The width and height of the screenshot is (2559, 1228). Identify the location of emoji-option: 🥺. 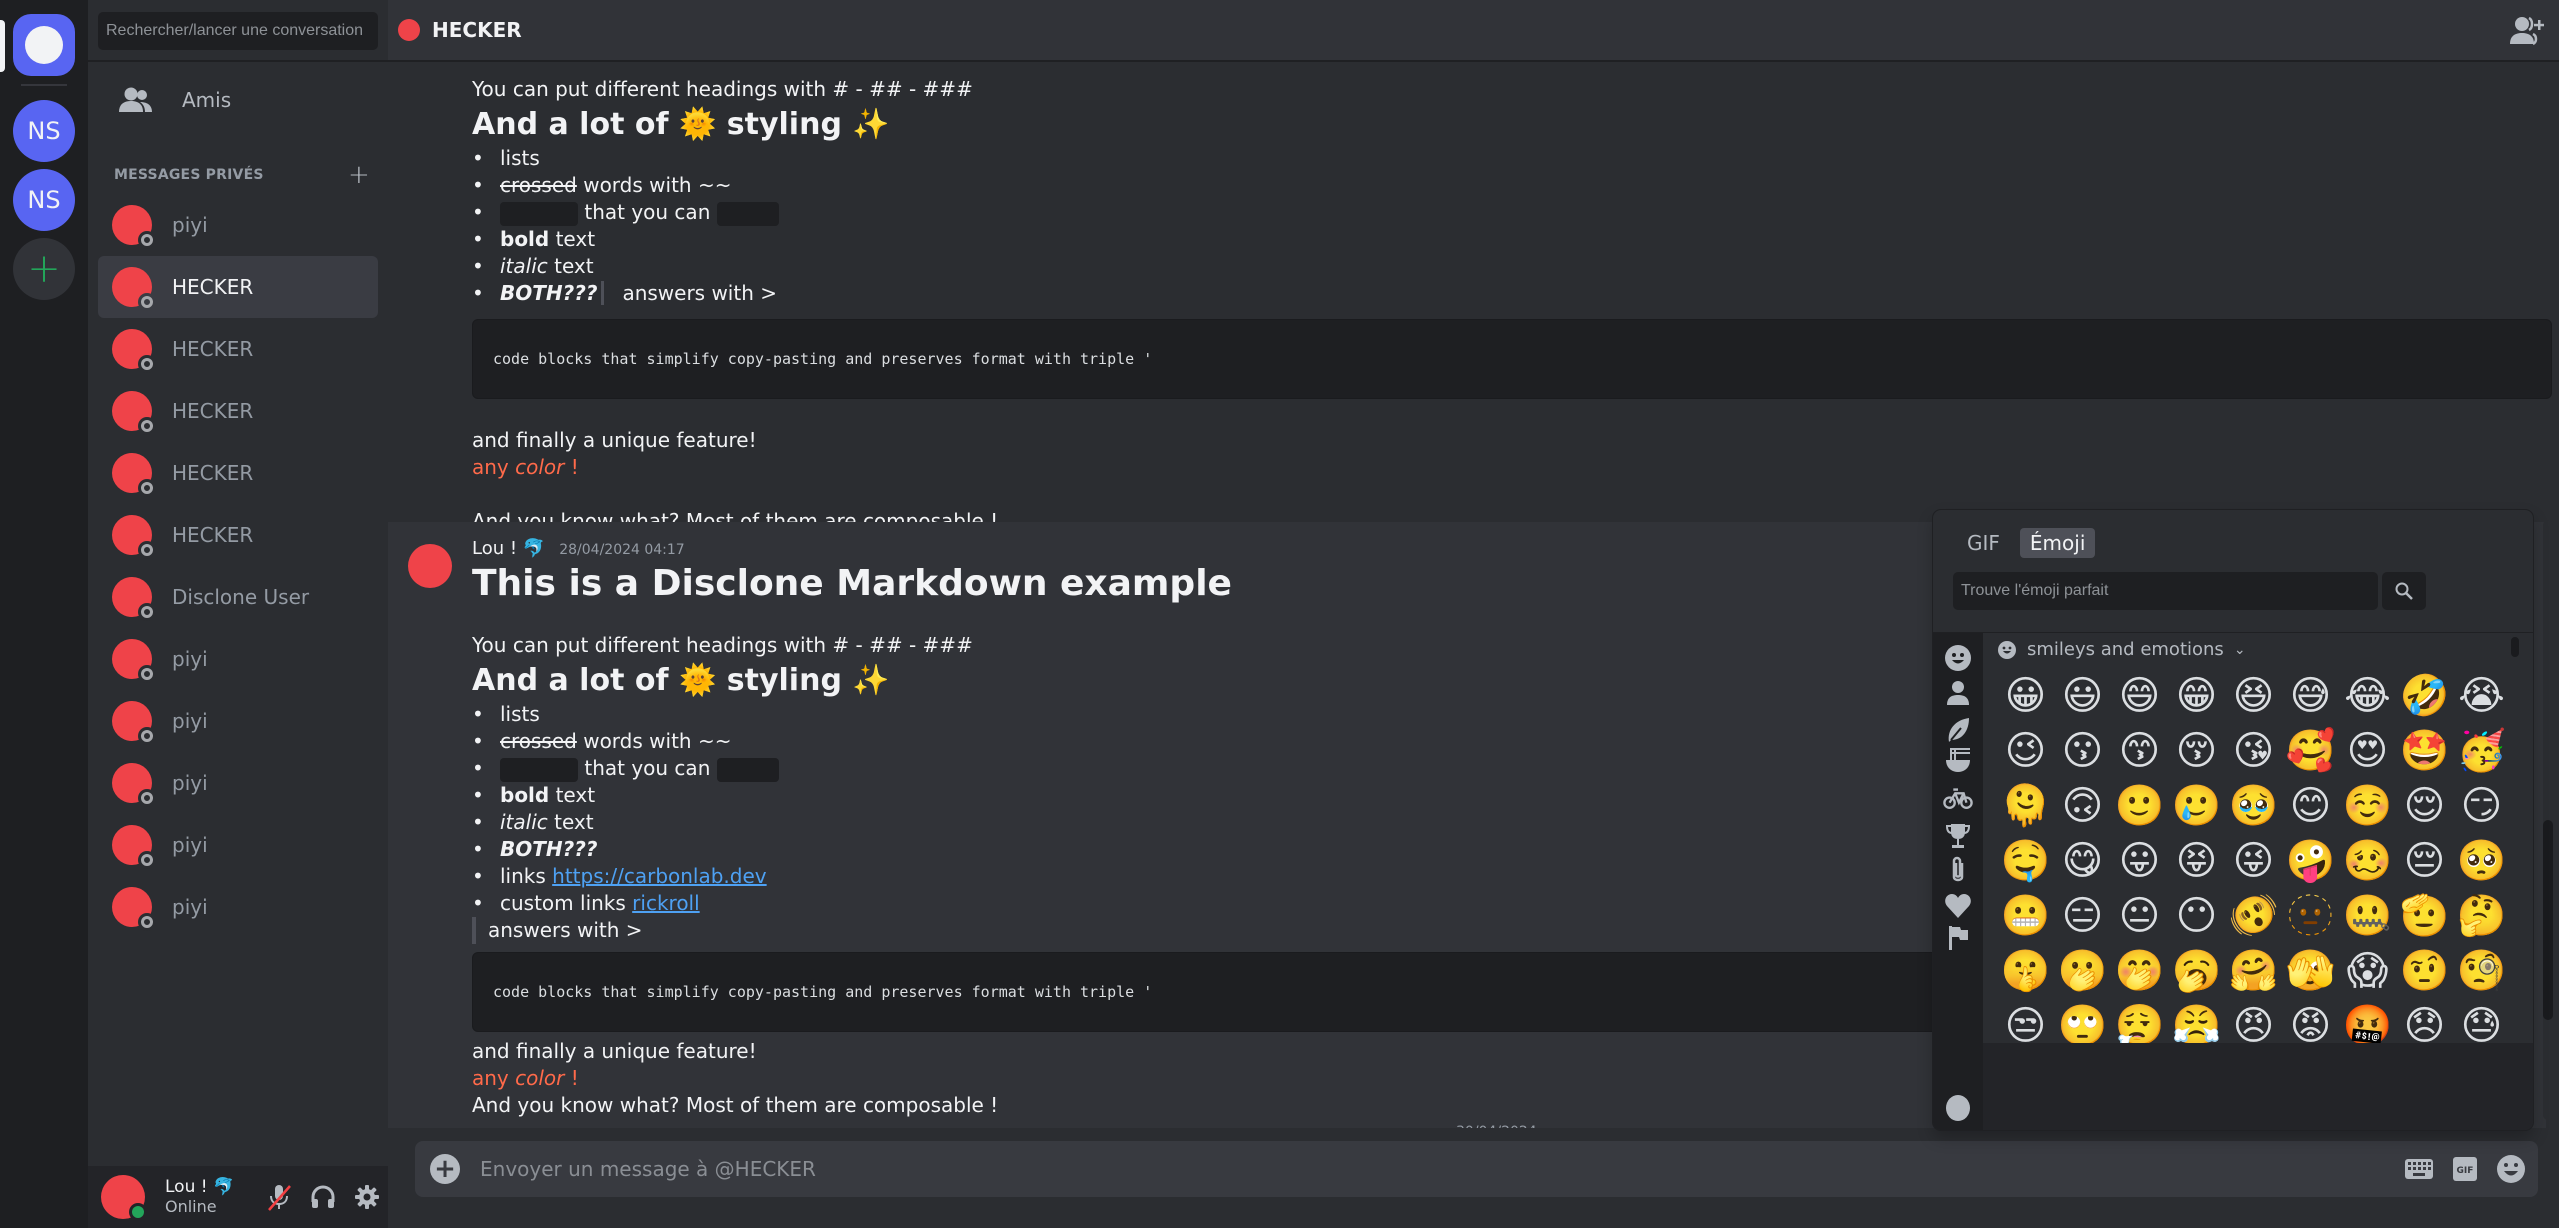
(2481, 861).